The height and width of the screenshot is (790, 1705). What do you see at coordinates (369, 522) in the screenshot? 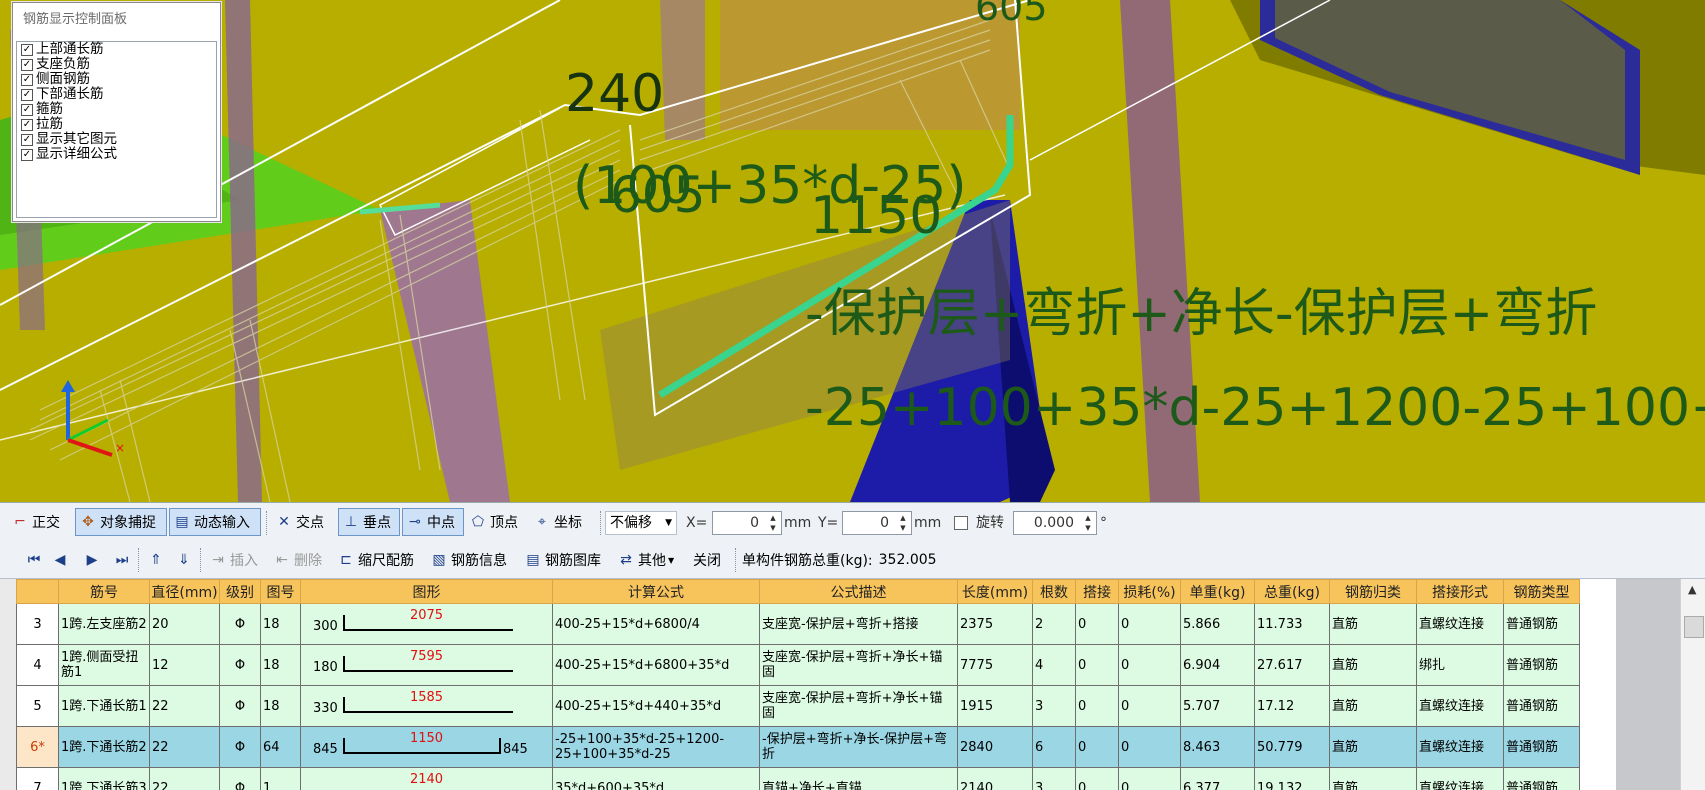
I see `perpendicular-button: ⊥ 垂点` at bounding box center [369, 522].